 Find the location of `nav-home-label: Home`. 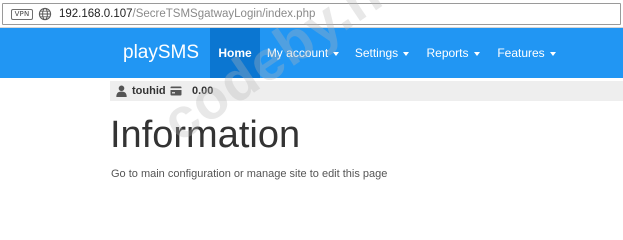

nav-home-label: Home is located at coordinates (235, 53).